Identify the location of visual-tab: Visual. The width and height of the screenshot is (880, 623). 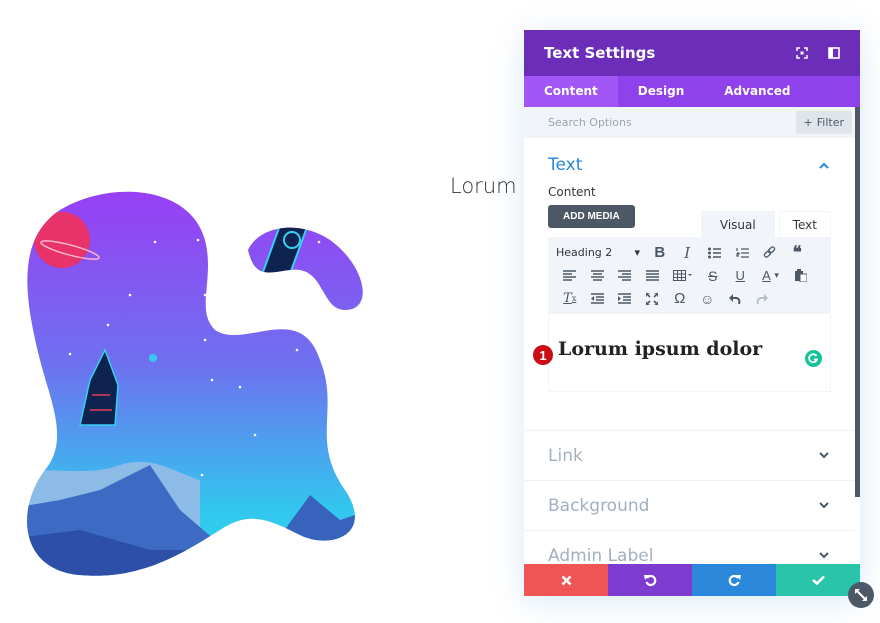
(737, 224).